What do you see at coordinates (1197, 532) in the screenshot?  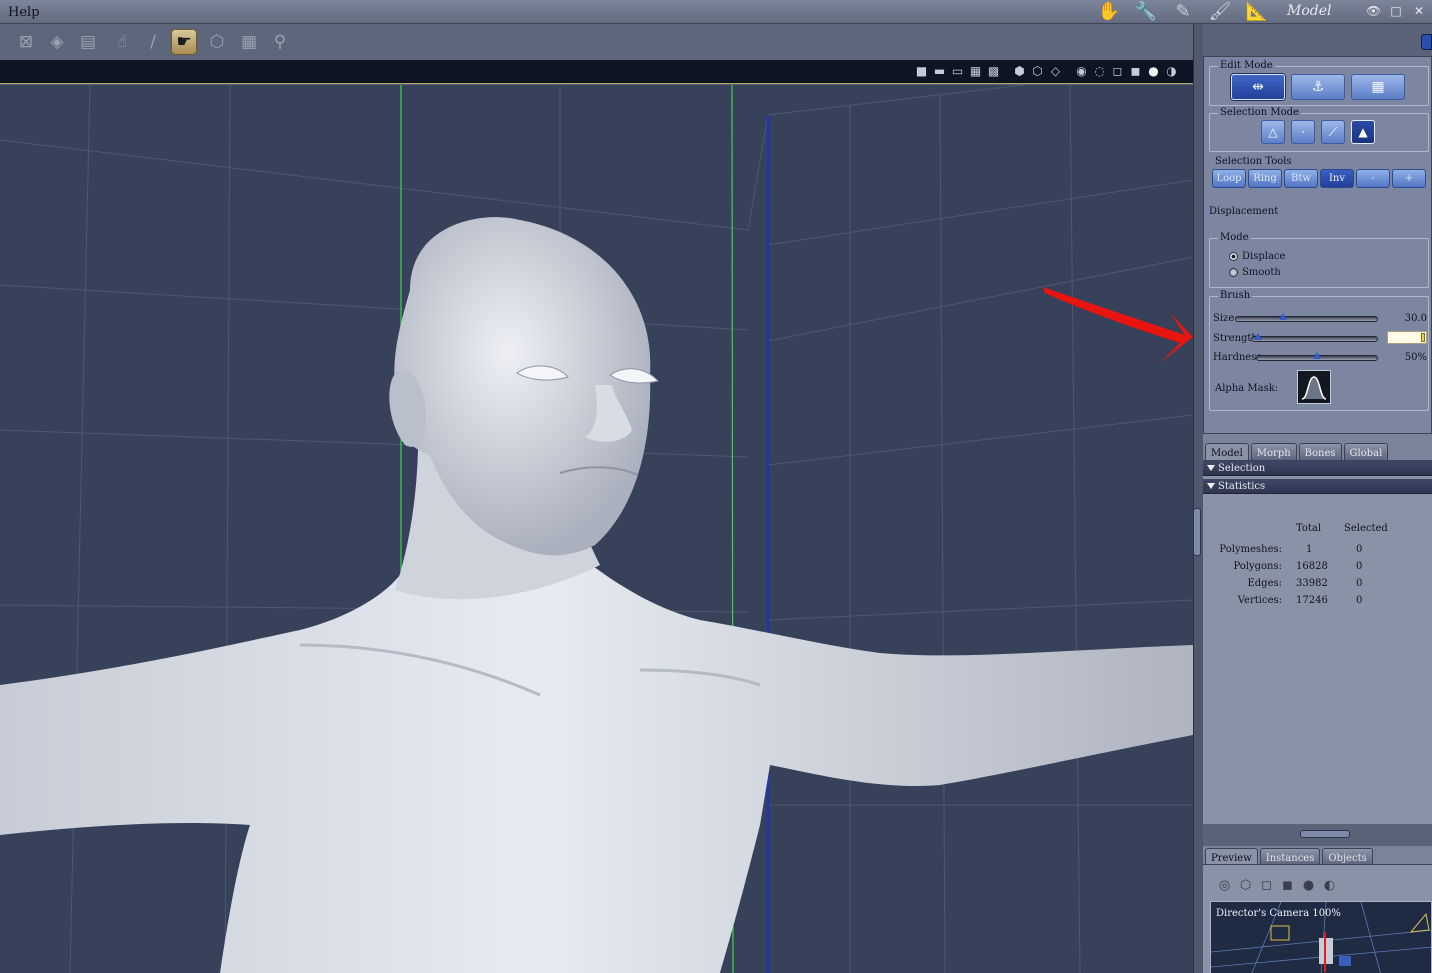 I see `splitter-handle` at bounding box center [1197, 532].